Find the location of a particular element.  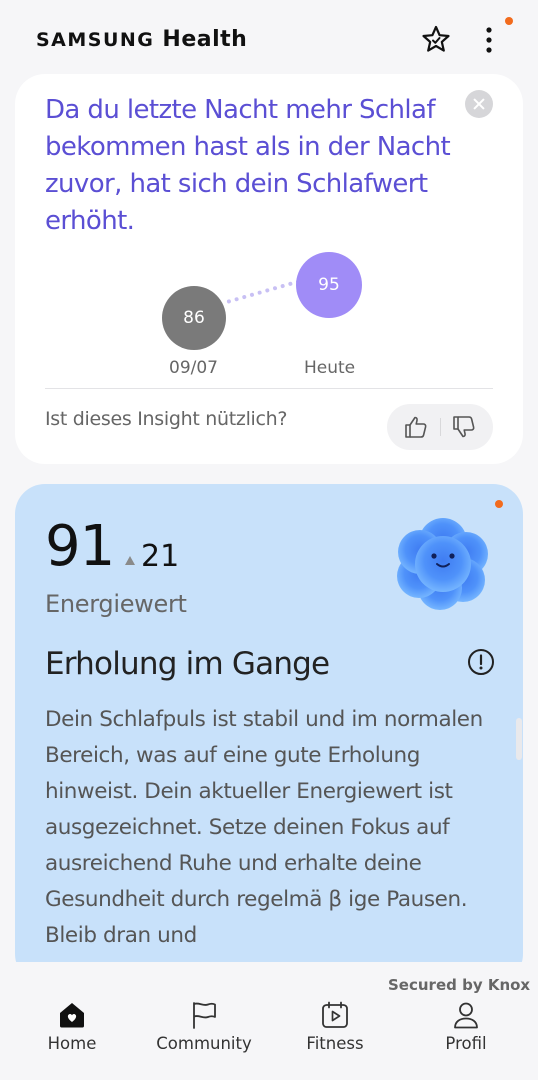

nav-item-home: Home is located at coordinates (72, 1026).